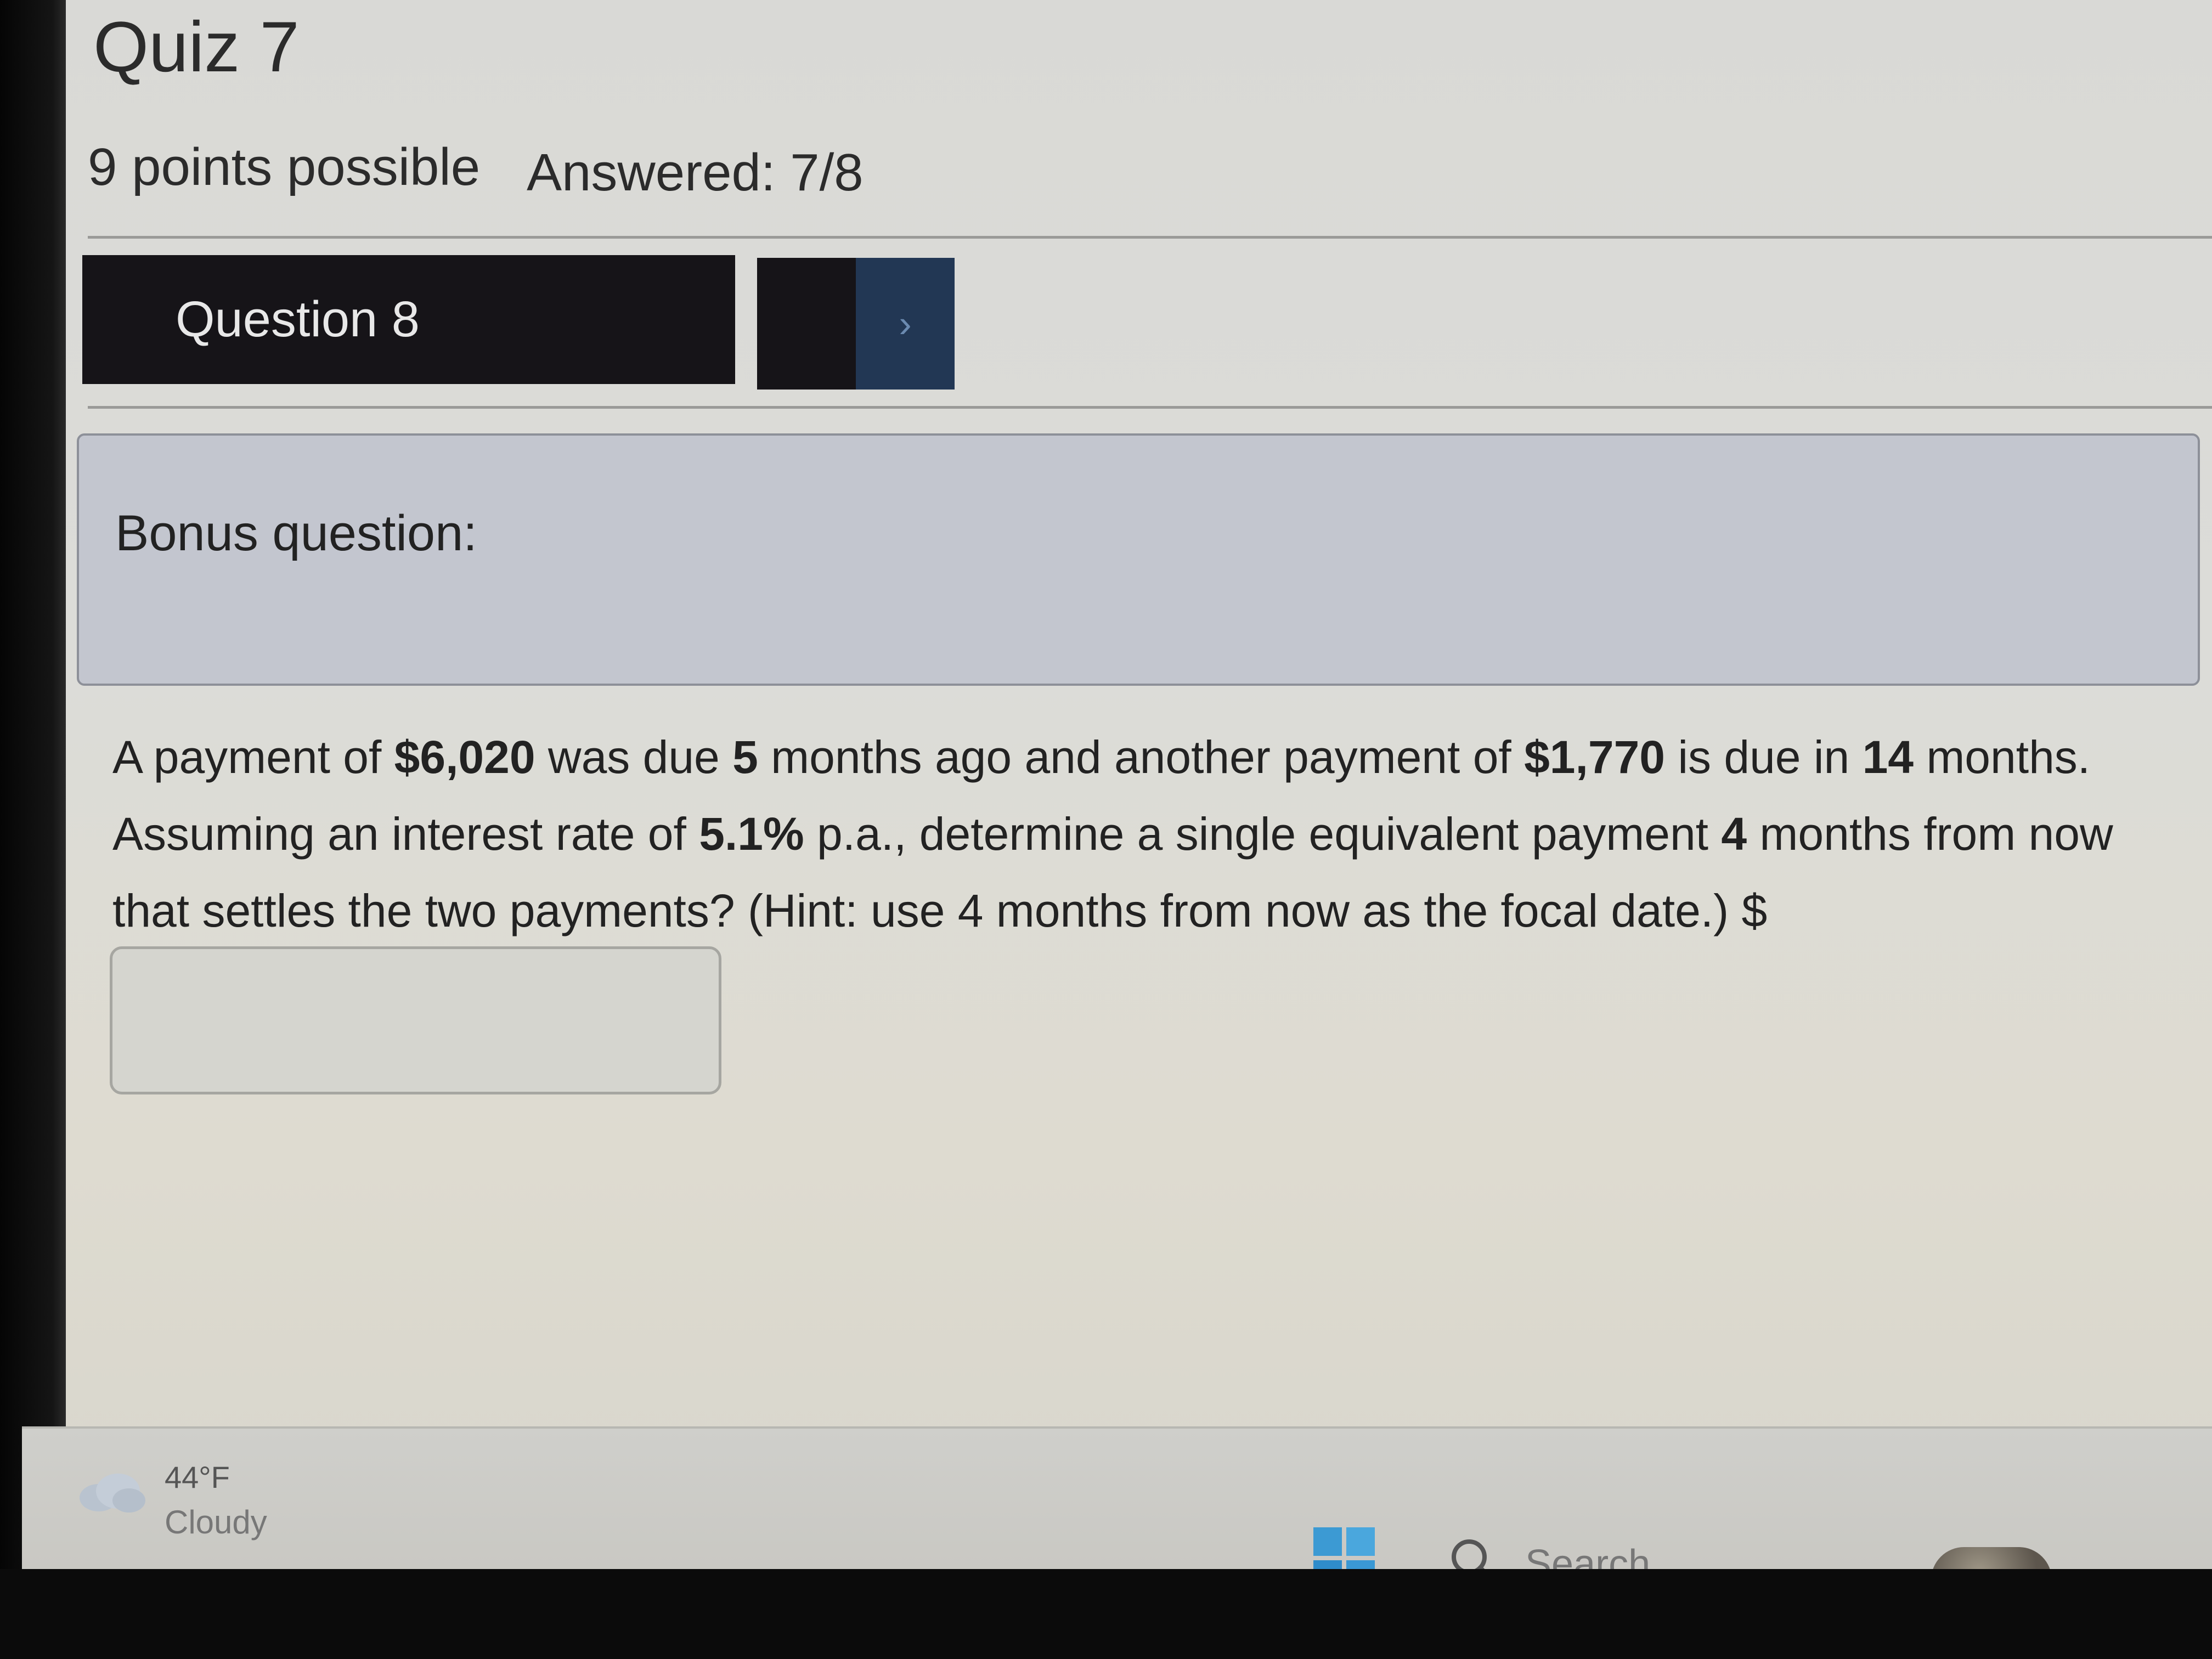  Describe the element at coordinates (1117, 1499) in the screenshot. I see `taskbar` at that location.